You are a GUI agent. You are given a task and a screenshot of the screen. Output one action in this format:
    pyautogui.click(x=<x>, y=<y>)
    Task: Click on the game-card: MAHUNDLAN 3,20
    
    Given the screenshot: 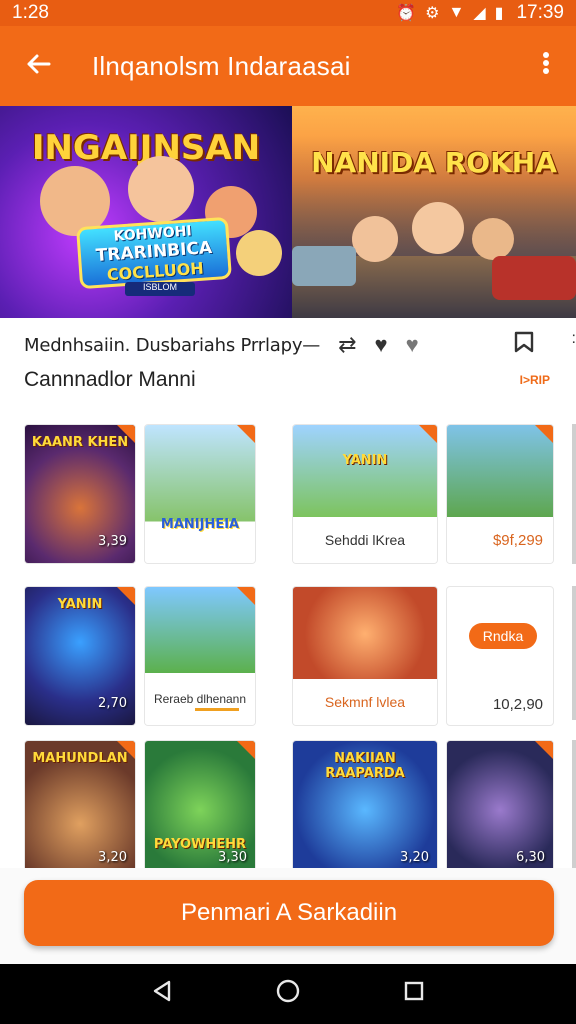 What is the action you would take?
    pyautogui.click(x=80, y=810)
    